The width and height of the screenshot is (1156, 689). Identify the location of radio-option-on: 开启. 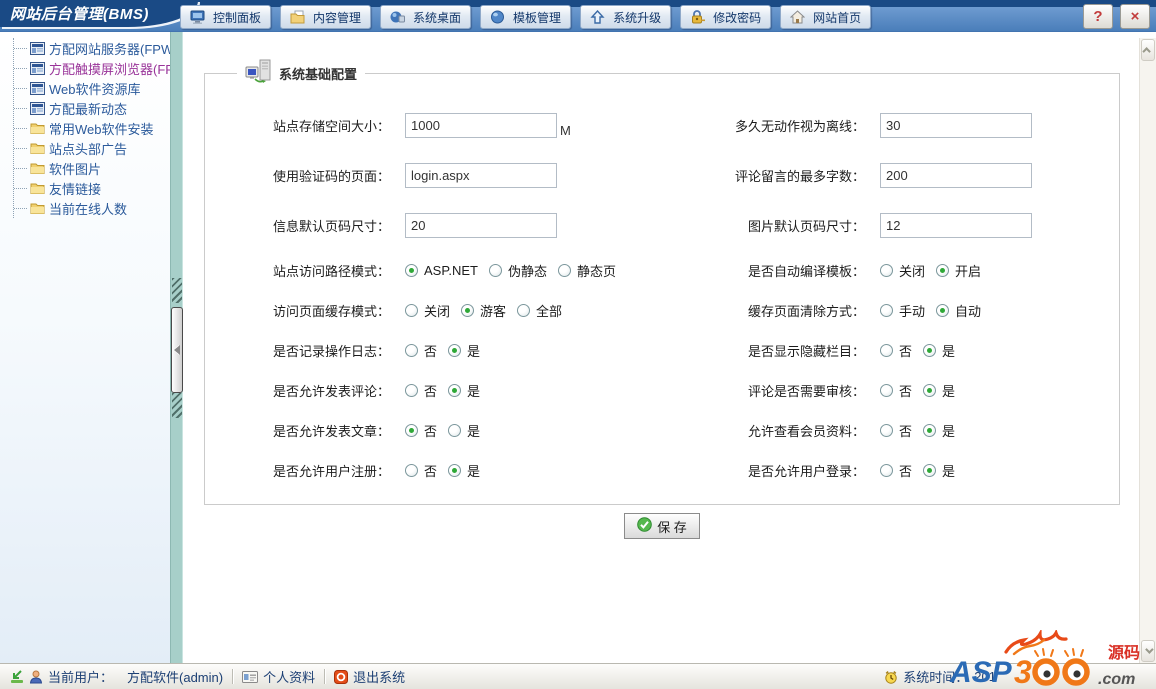
(958, 270).